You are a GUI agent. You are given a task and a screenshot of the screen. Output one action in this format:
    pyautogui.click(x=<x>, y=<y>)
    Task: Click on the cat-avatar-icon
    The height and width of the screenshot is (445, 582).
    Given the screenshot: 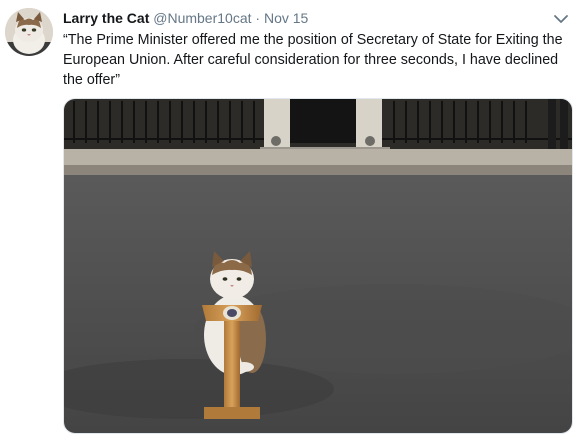 What is the action you would take?
    pyautogui.click(x=29, y=32)
    